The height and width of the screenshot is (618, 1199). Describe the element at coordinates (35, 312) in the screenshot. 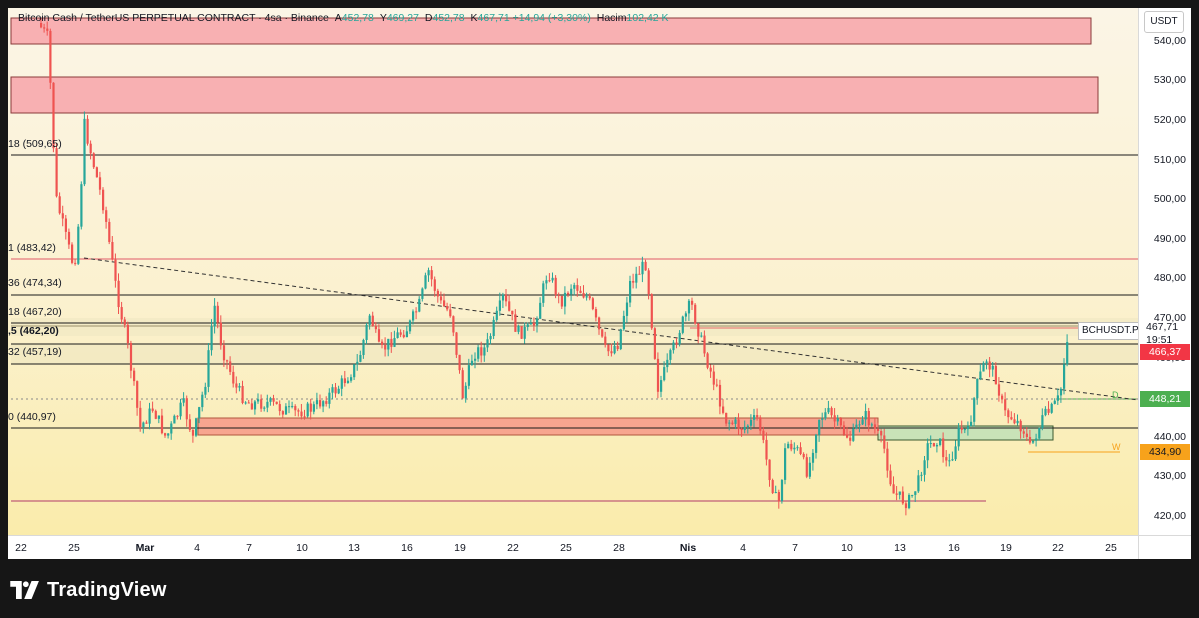

I see `level-label-467: 18 (467,20)` at that location.